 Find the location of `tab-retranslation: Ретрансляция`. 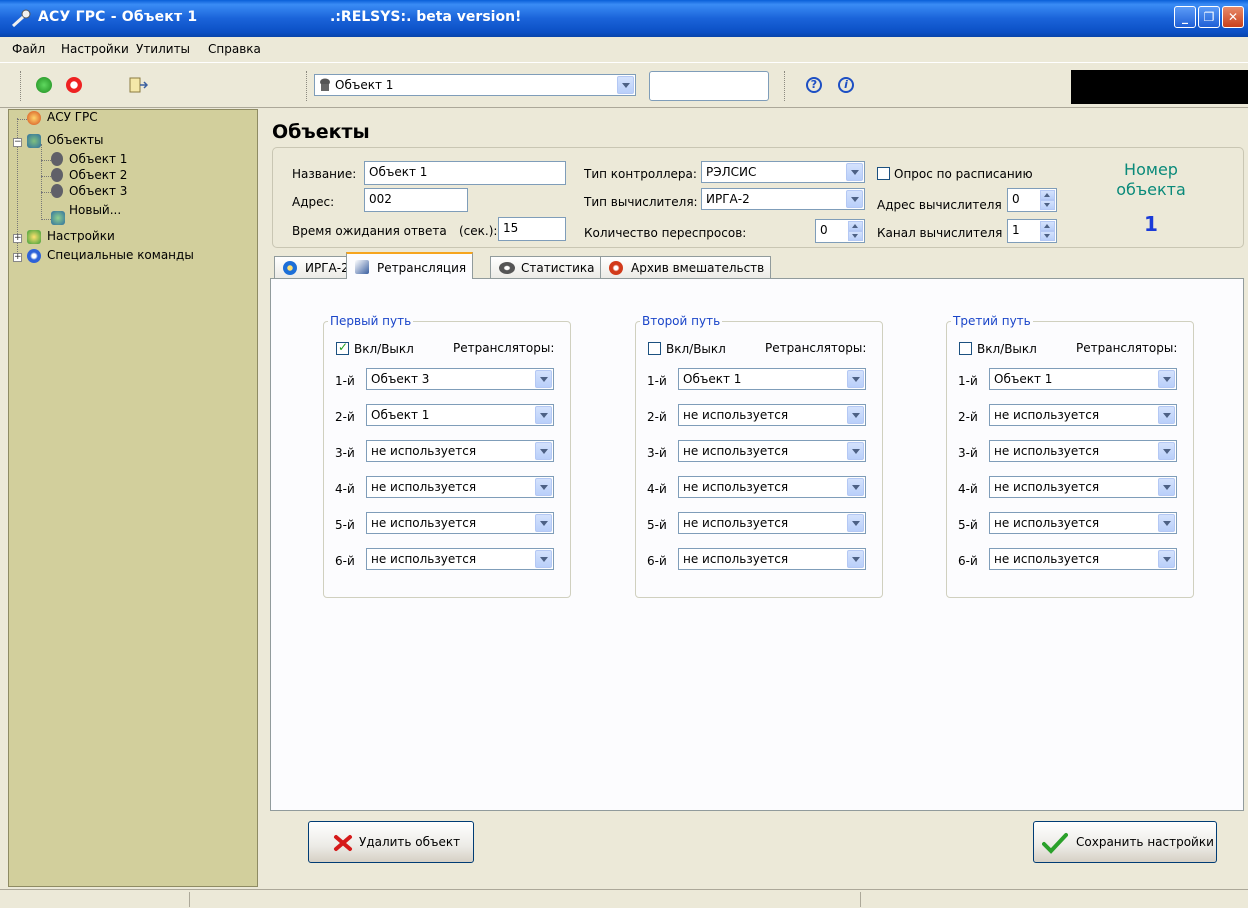

tab-retranslation: Ретрансляция is located at coordinates (410, 265).